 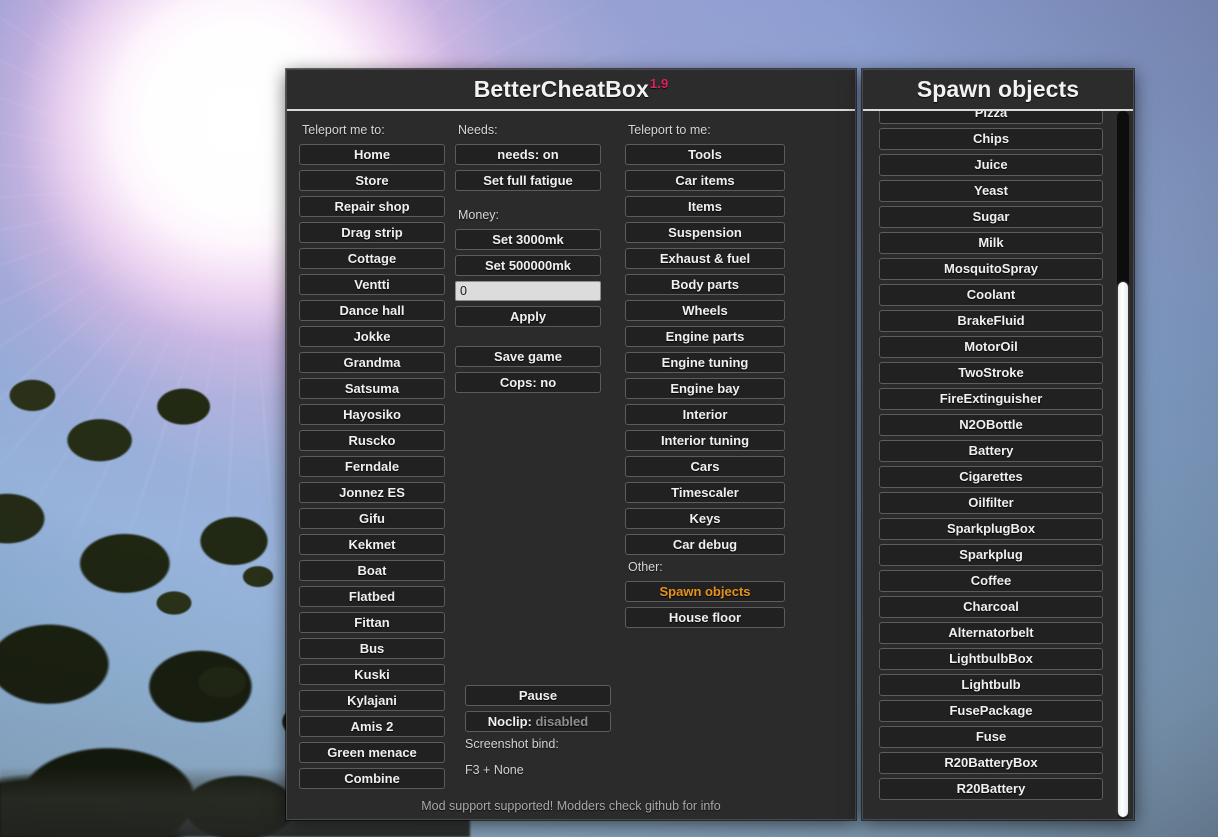 I want to click on teleport-to-me-button-tools: Tools, so click(x=705, y=154).